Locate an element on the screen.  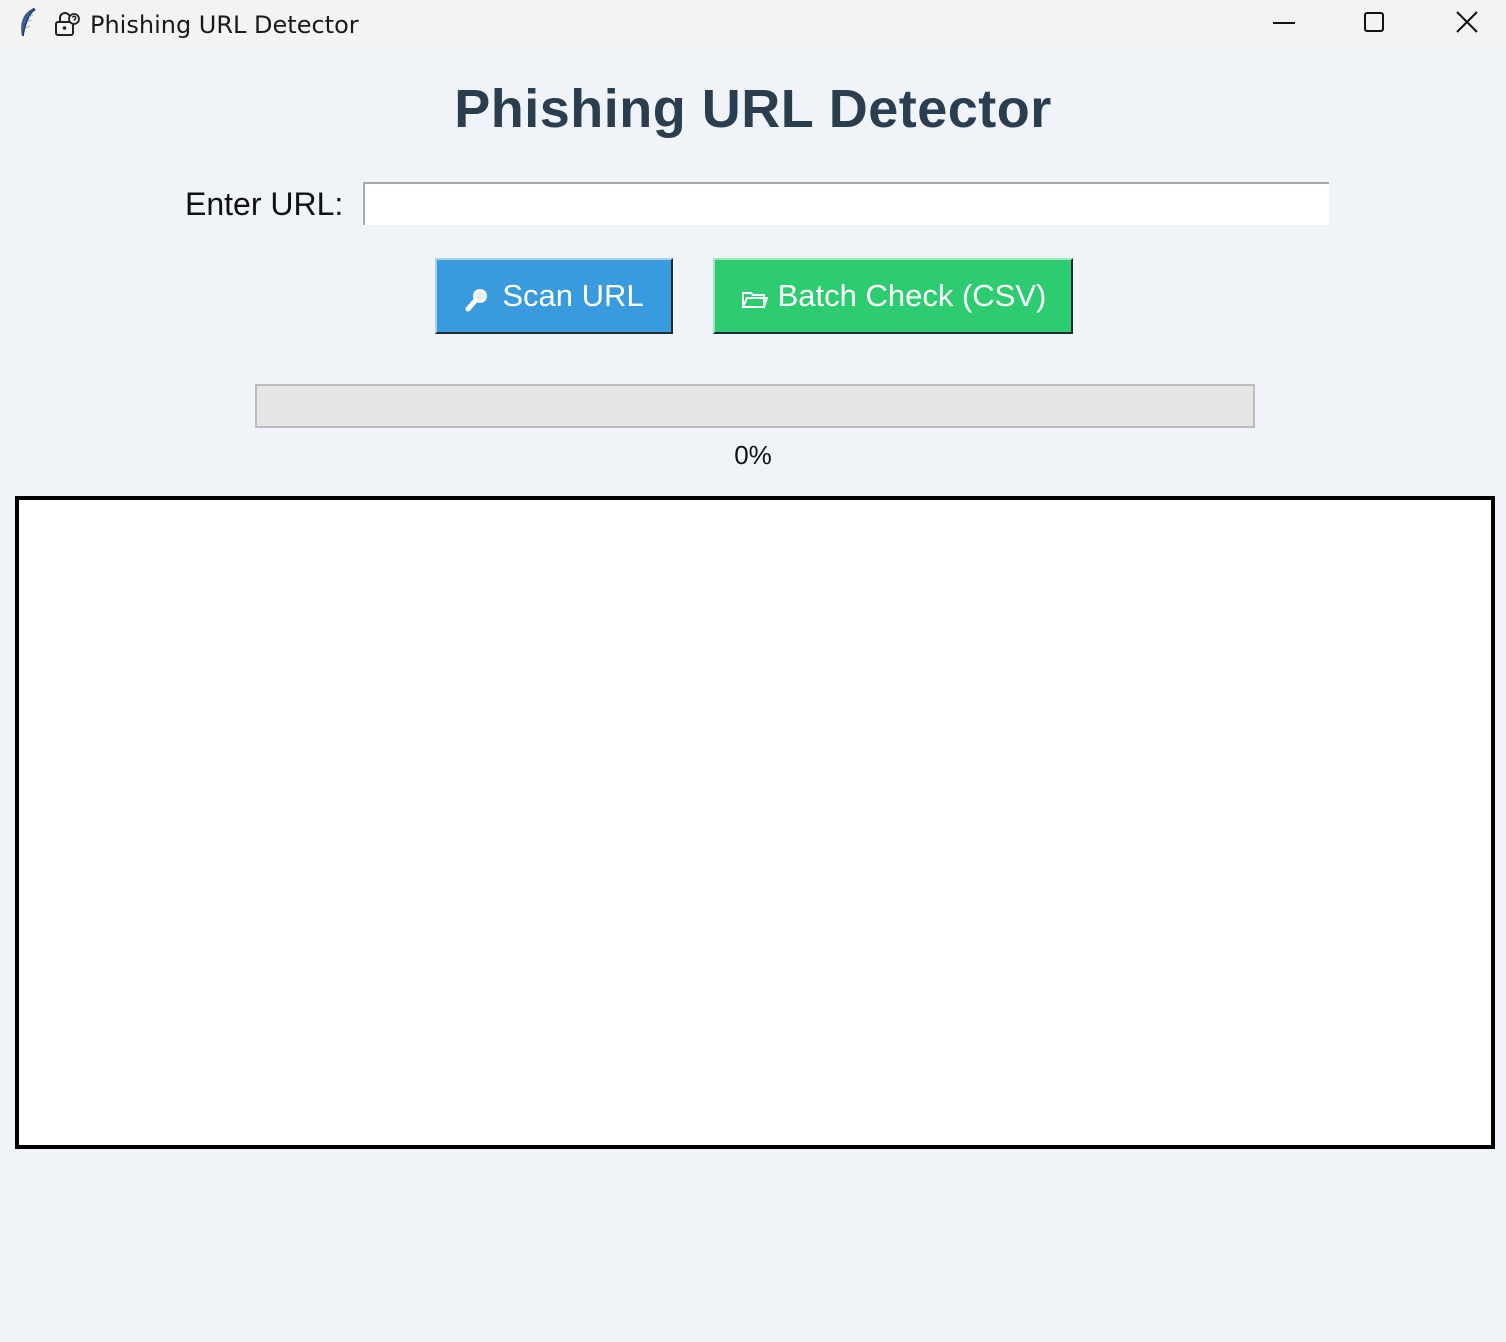
scan-url-button: Scan URL is located at coordinates (554, 296).